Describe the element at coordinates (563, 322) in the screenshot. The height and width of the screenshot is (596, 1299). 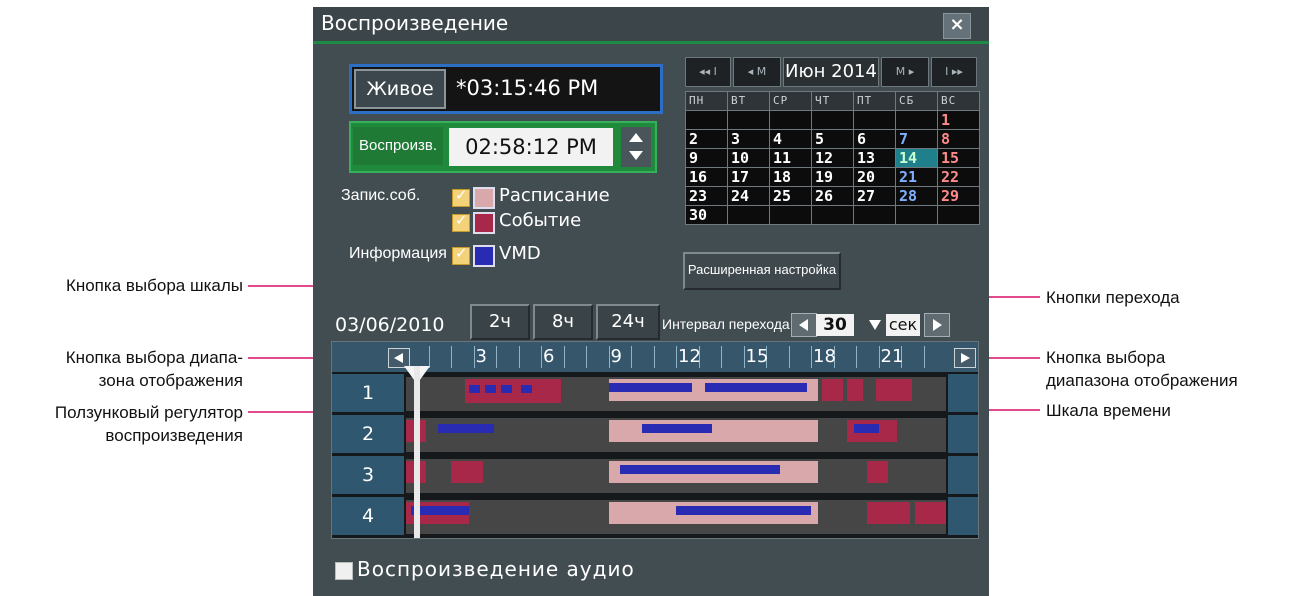
I see `scale-8h-button: 8ч` at that location.